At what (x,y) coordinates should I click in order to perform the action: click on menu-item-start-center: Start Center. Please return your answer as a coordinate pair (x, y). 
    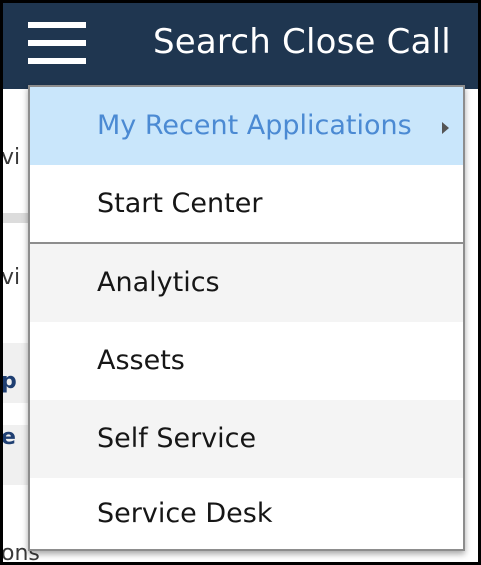
    Looking at the image, I should click on (246, 204).